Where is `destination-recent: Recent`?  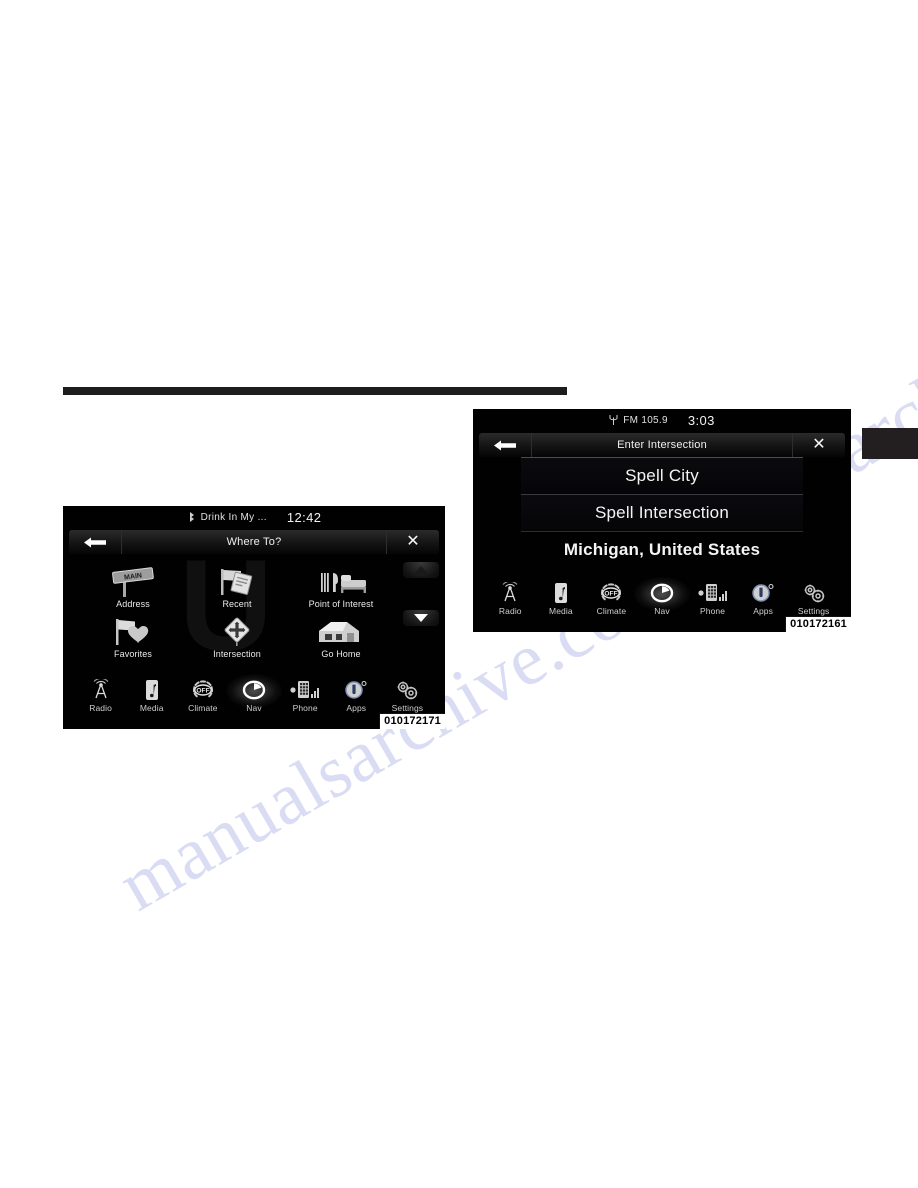 destination-recent: Recent is located at coordinates (237, 585).